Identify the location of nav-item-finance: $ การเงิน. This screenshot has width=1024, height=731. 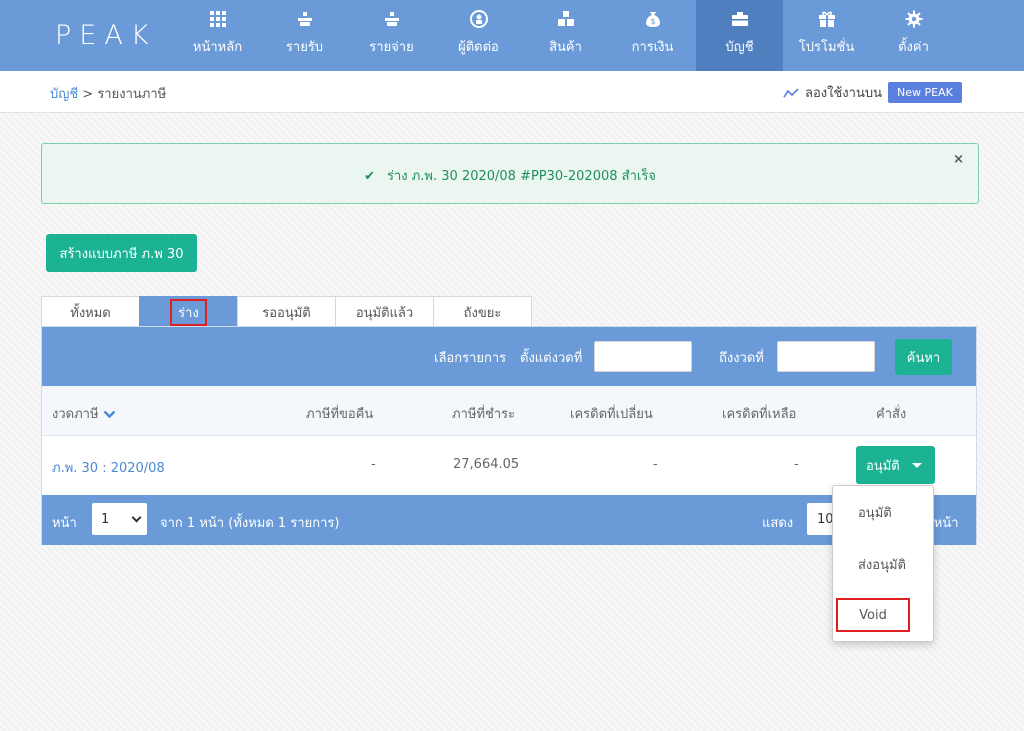
(652, 35).